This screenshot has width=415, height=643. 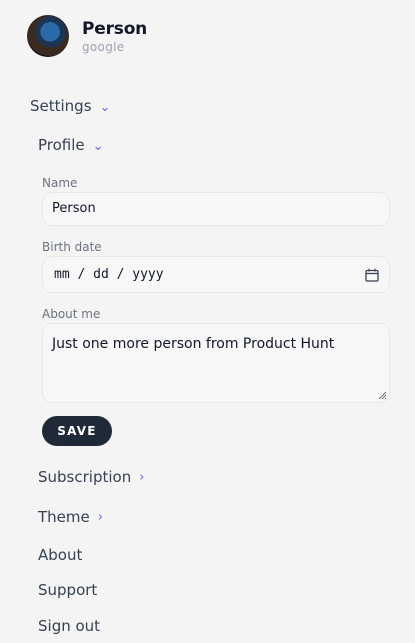 I want to click on about-label: About me, so click(x=71, y=314).